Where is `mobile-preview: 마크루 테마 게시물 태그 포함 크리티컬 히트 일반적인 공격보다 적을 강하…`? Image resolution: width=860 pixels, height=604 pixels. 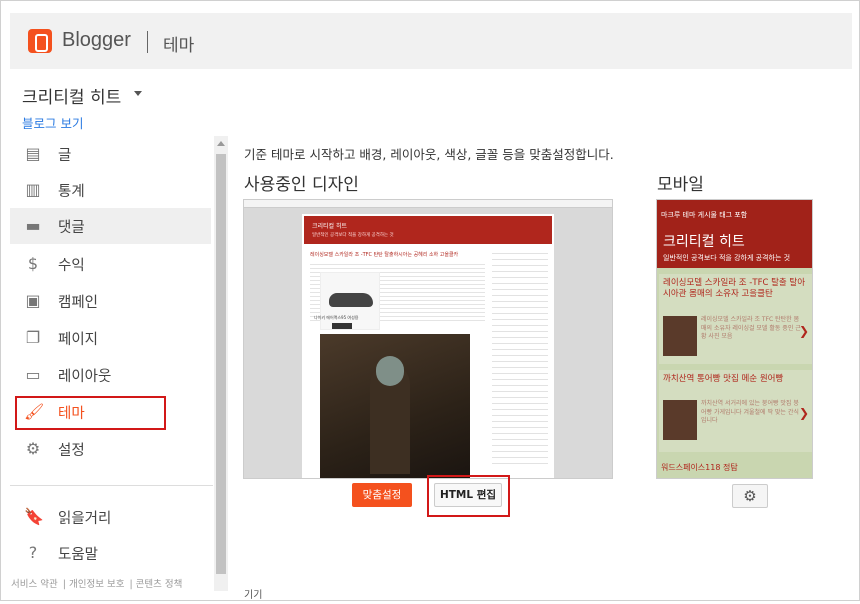
mobile-preview: 마크루 테마 게시물 태그 포함 크리티컬 히트 일반적인 공격보다 적을 강하… is located at coordinates (734, 339).